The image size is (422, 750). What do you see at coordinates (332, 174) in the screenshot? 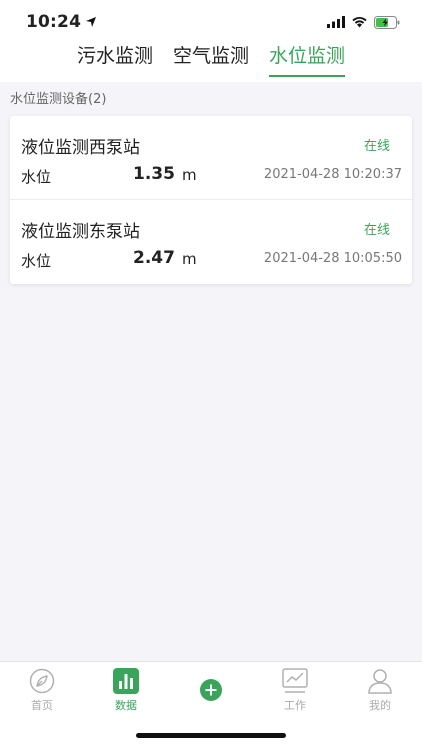
I see `metric-timestamp: 2021-04-28 10:20:37` at bounding box center [332, 174].